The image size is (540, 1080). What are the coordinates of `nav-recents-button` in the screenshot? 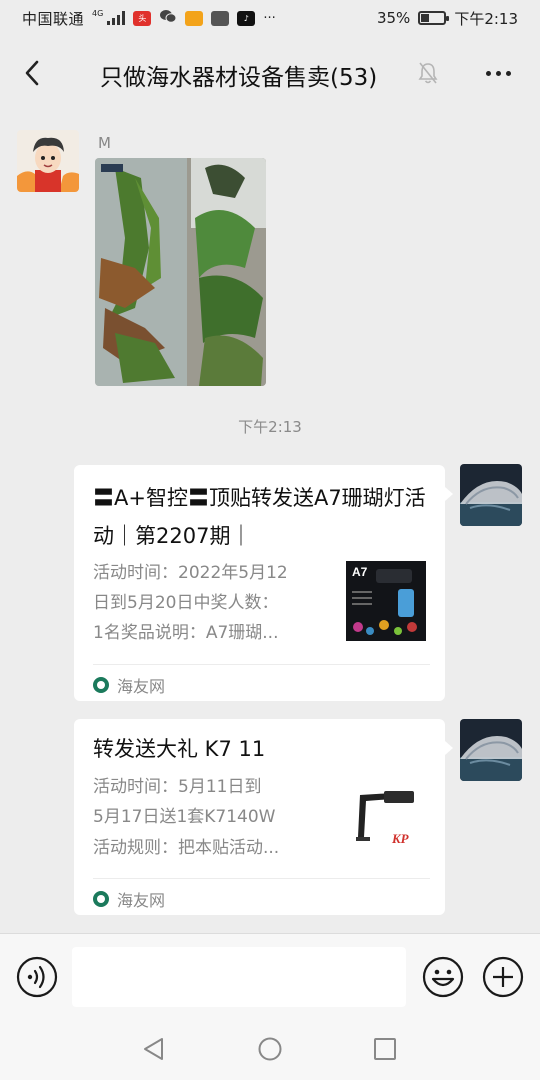 It's located at (385, 1051).